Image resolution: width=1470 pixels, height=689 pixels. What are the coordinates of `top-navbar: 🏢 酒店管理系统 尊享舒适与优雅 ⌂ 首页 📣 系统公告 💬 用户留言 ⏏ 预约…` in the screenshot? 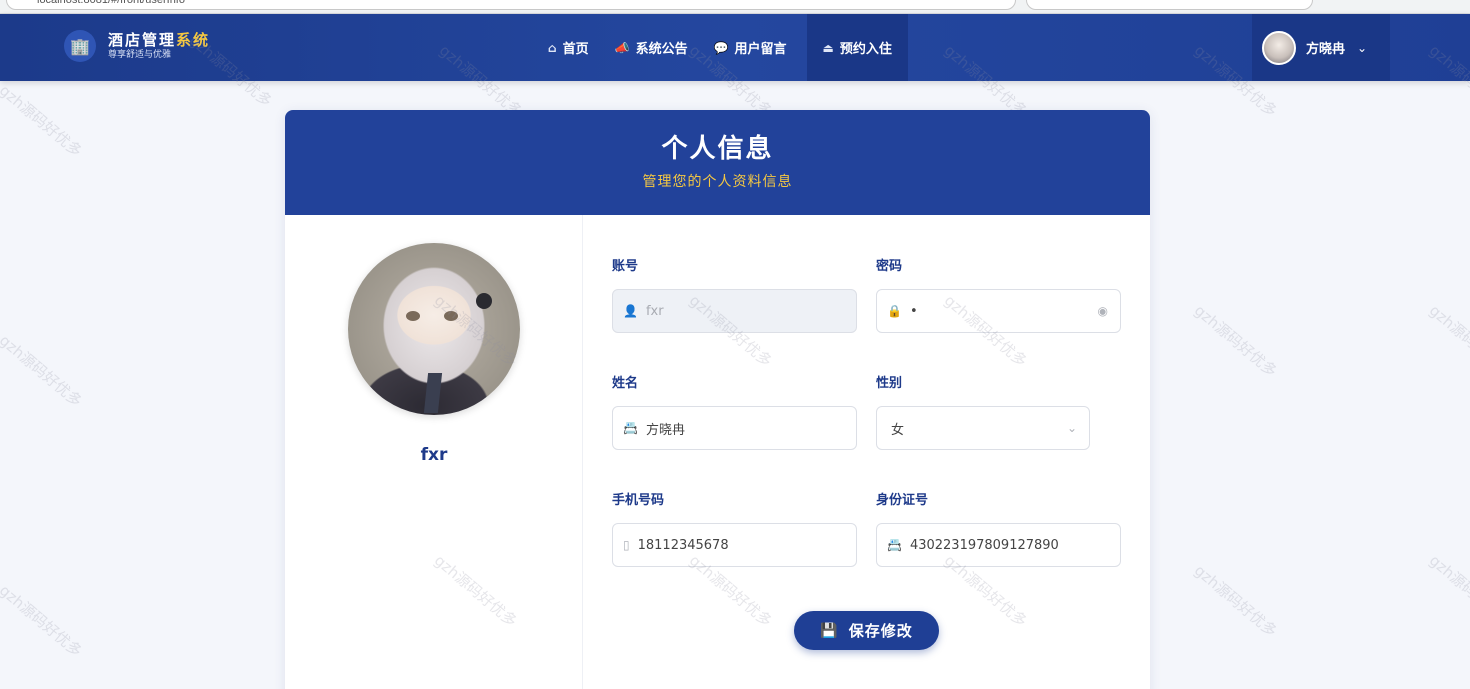 It's located at (735, 47).